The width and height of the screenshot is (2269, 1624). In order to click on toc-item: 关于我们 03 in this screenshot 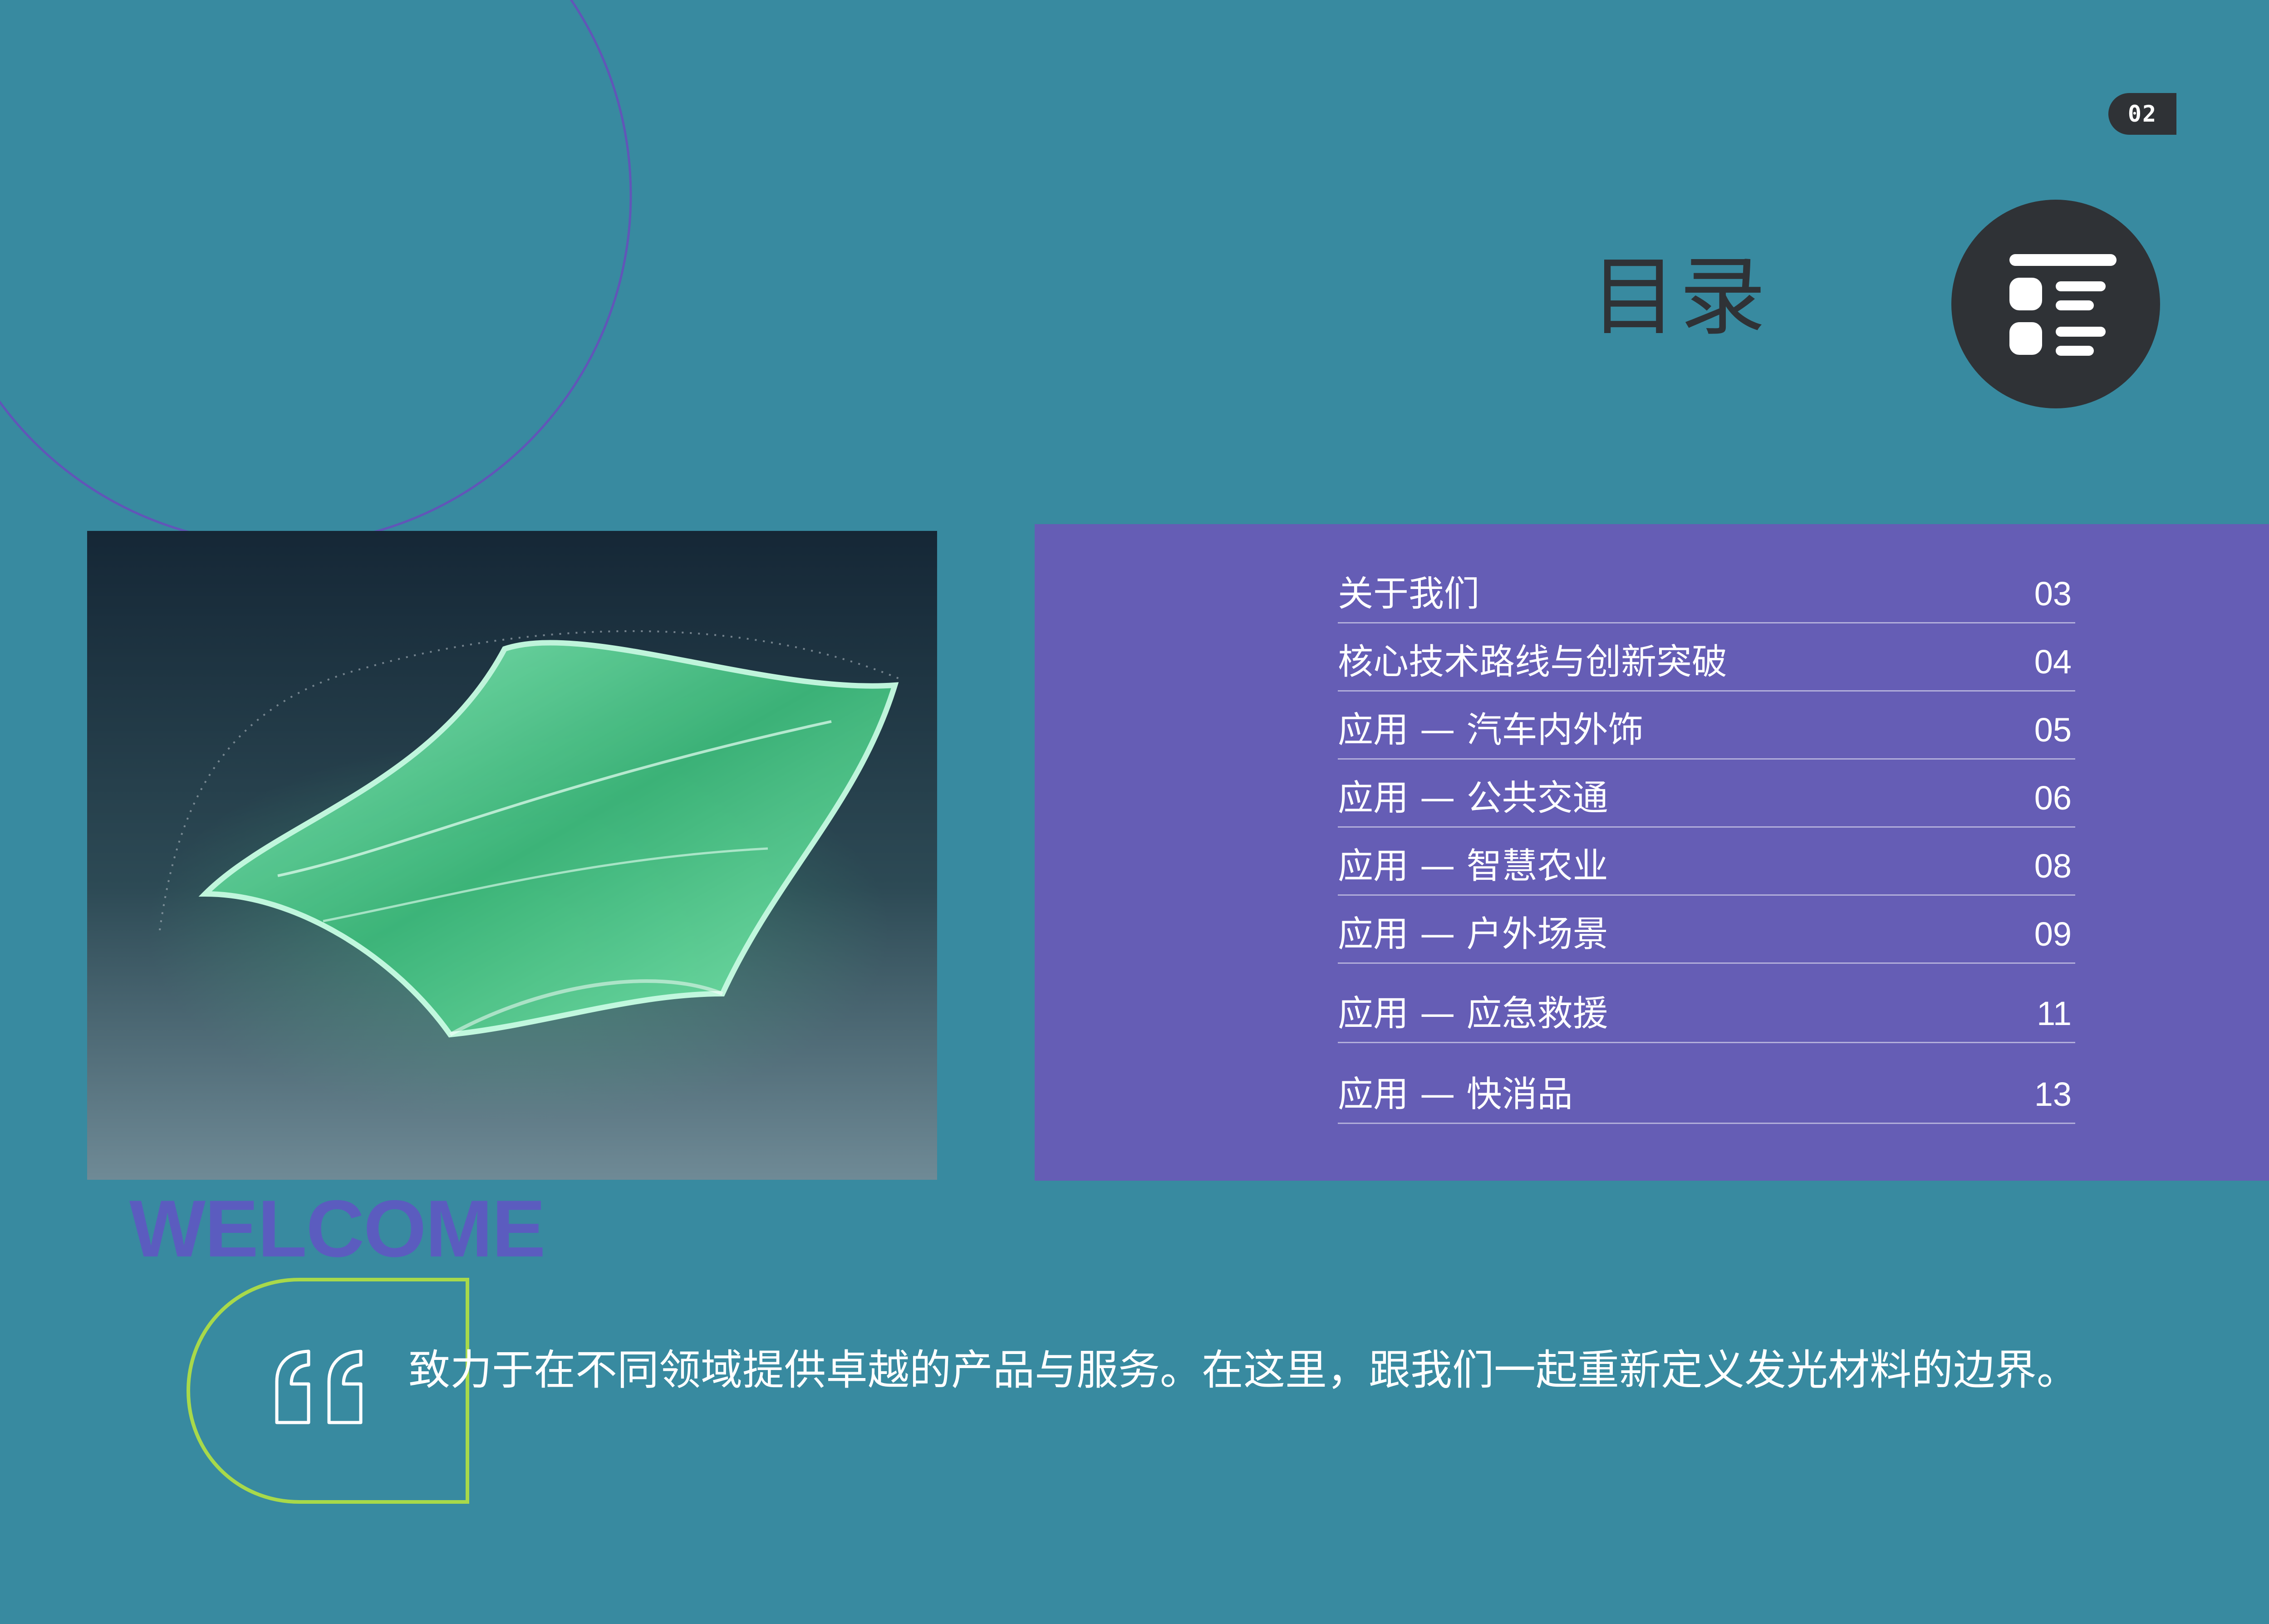, I will do `click(1706, 573)`.